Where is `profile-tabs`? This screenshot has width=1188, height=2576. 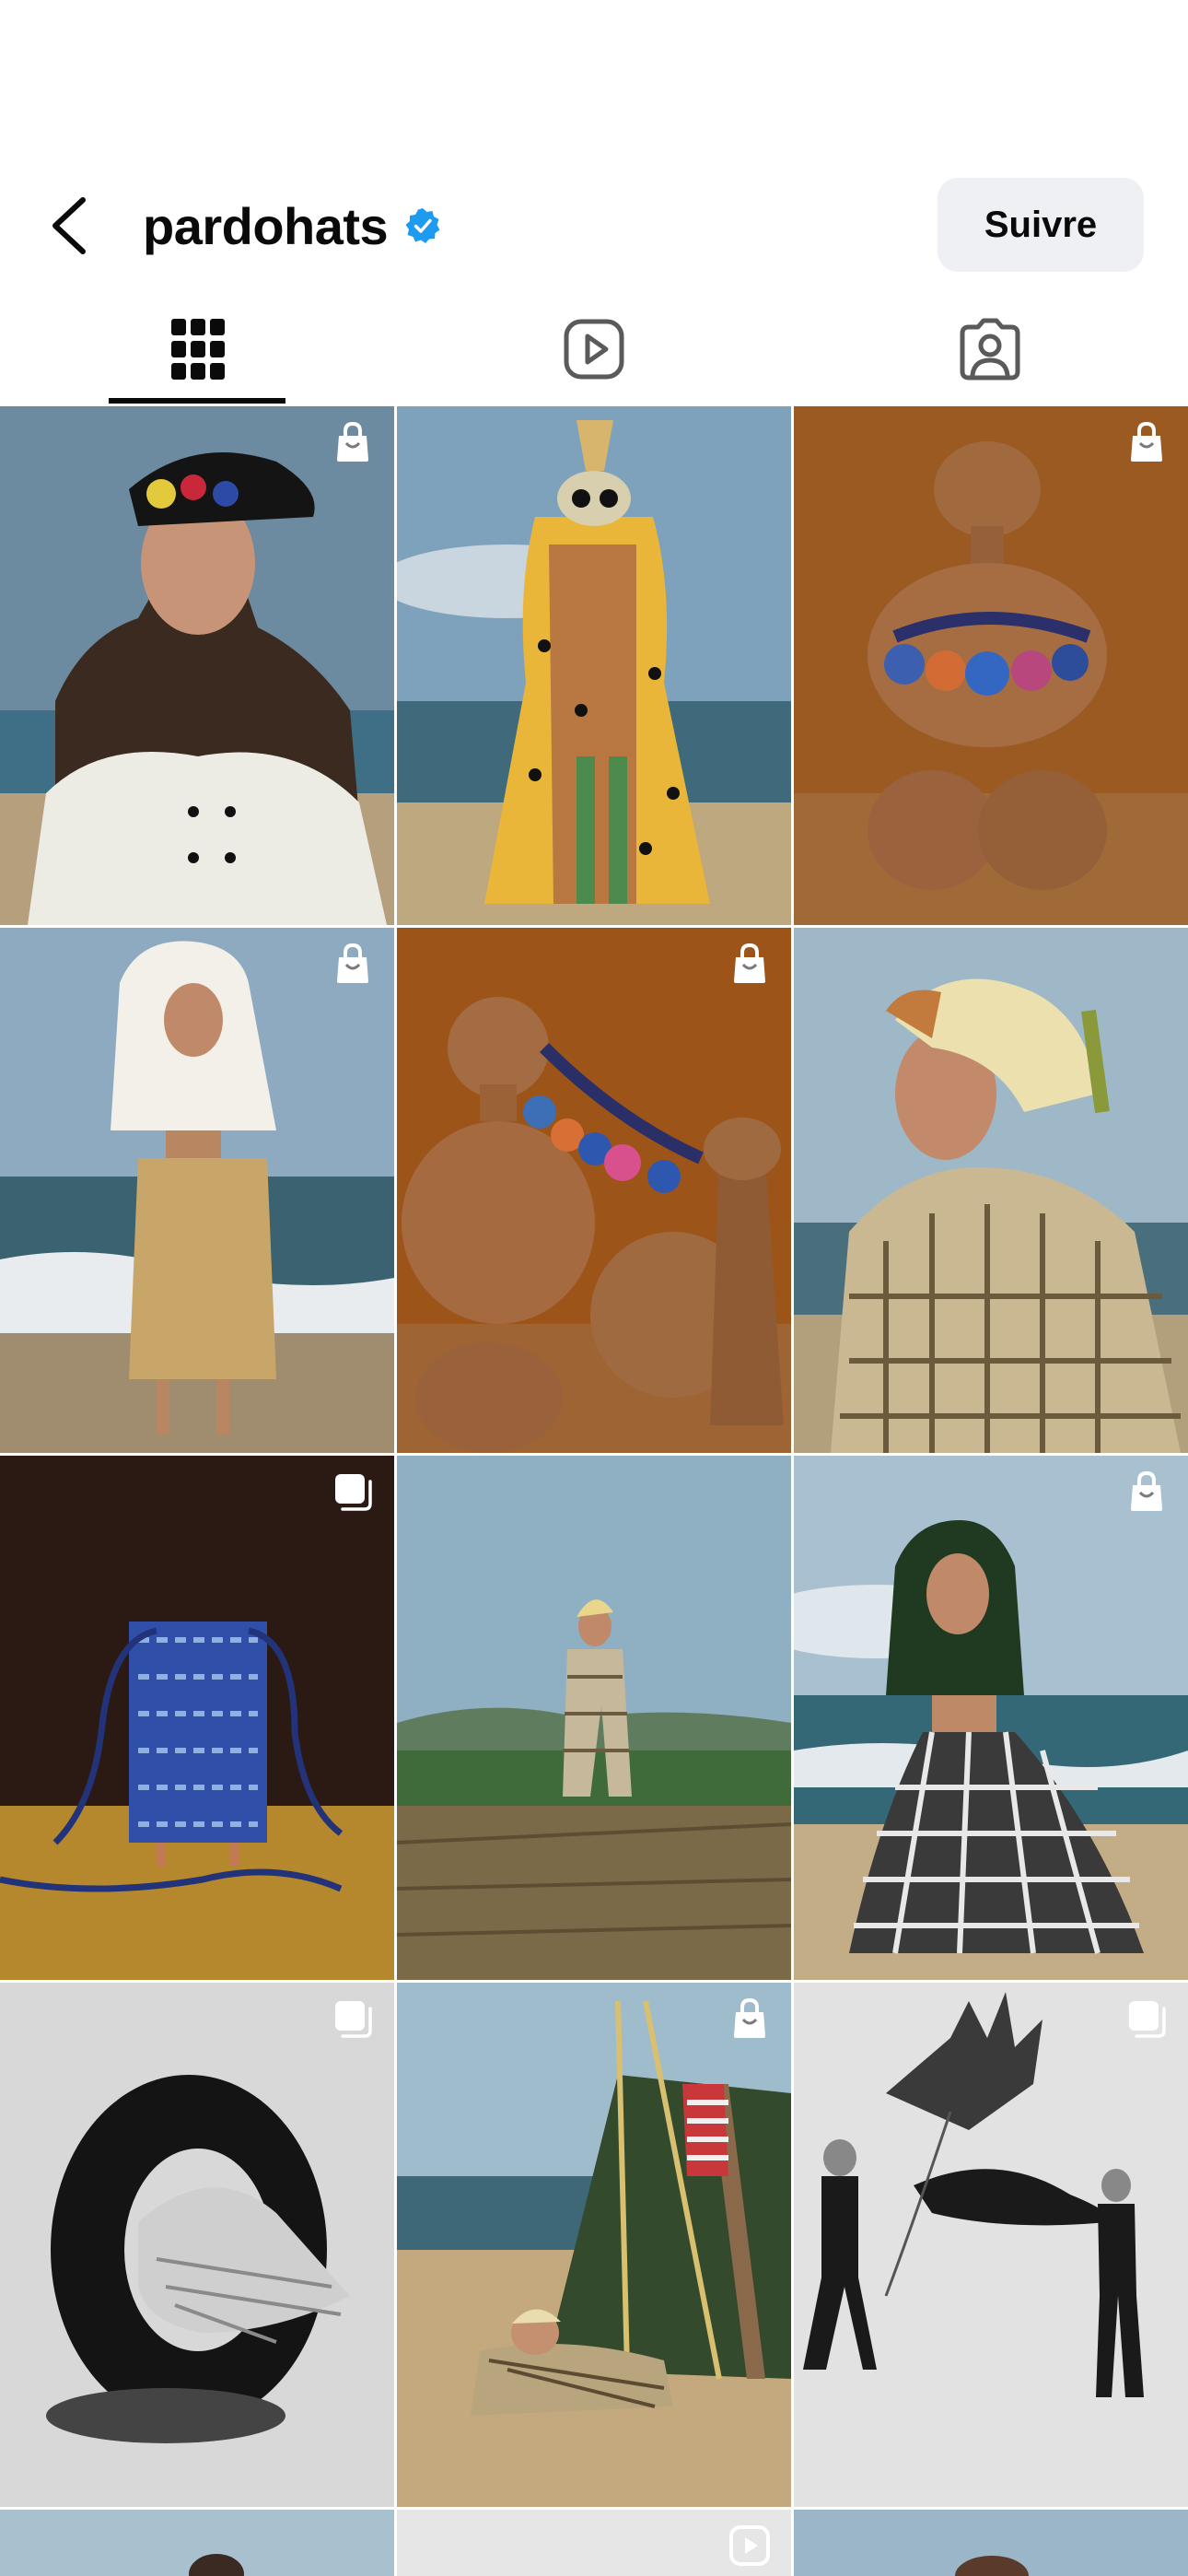 profile-tabs is located at coordinates (594, 349).